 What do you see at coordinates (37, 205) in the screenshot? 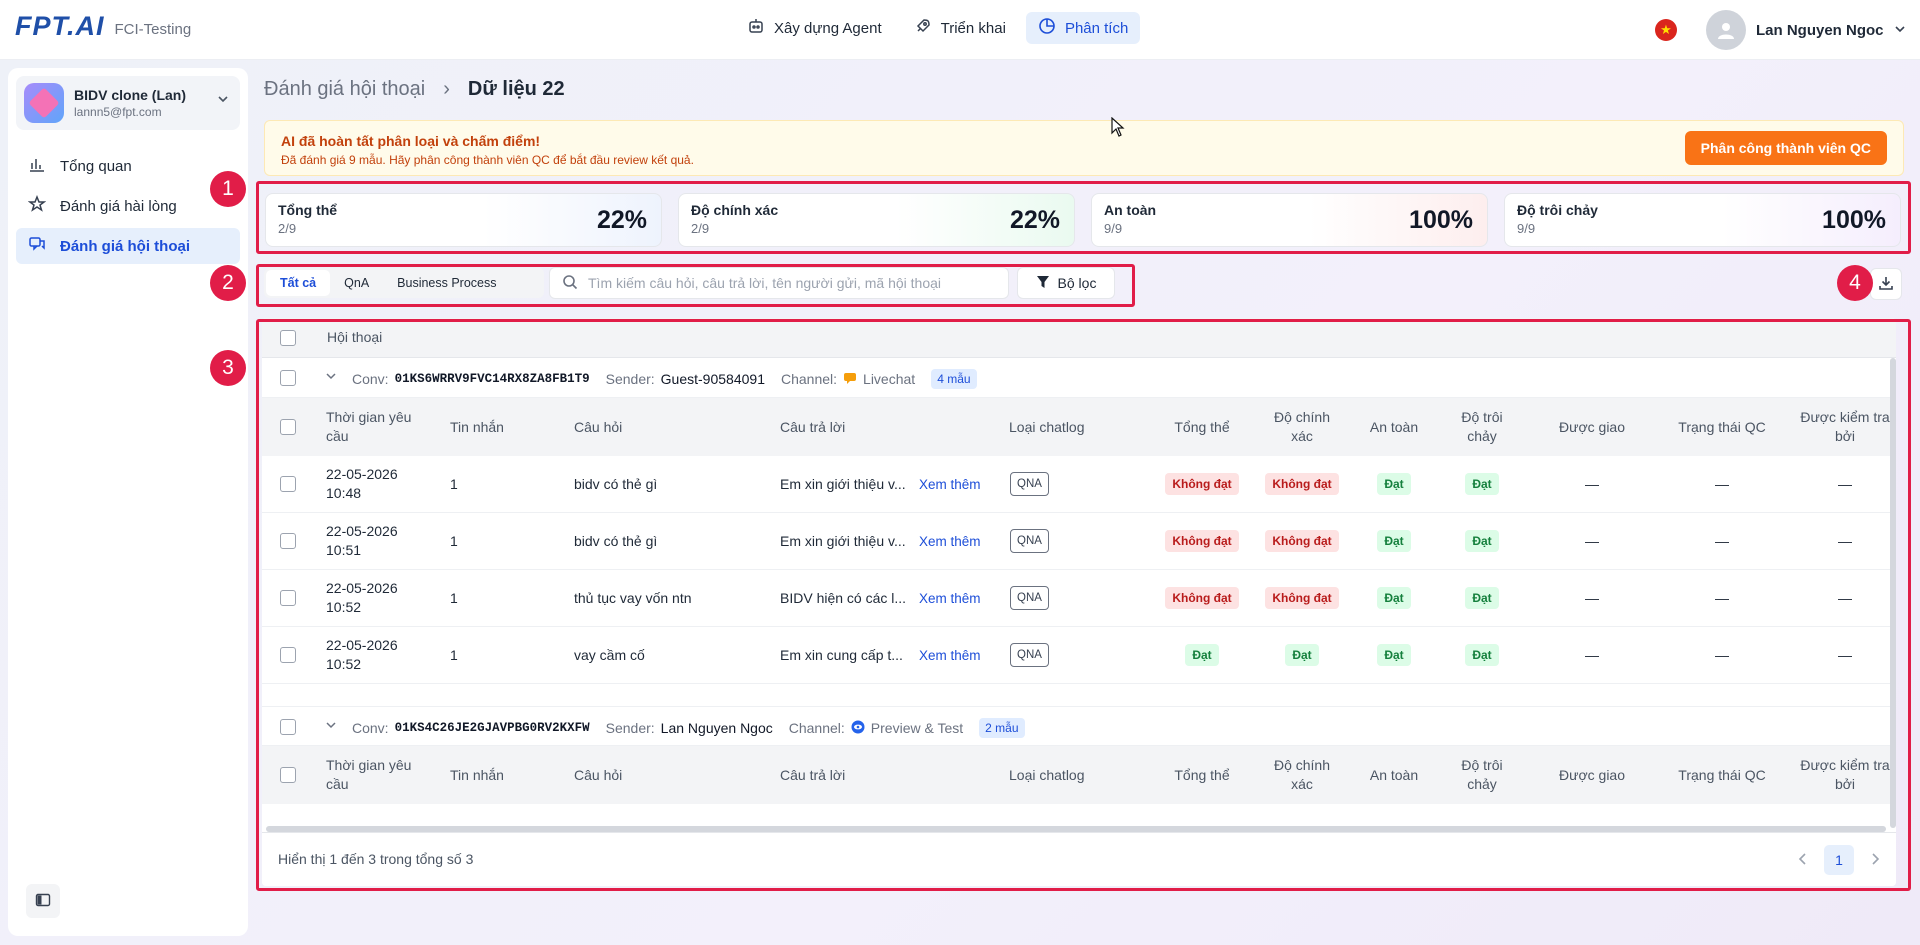
I see `star-icon` at bounding box center [37, 205].